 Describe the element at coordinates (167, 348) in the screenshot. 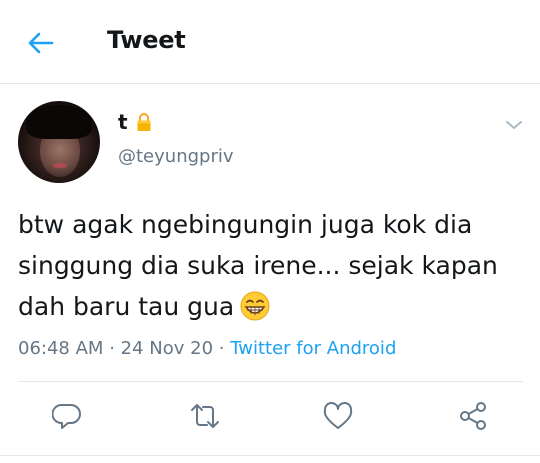

I see `tweet-date: 24 Nov 20` at that location.